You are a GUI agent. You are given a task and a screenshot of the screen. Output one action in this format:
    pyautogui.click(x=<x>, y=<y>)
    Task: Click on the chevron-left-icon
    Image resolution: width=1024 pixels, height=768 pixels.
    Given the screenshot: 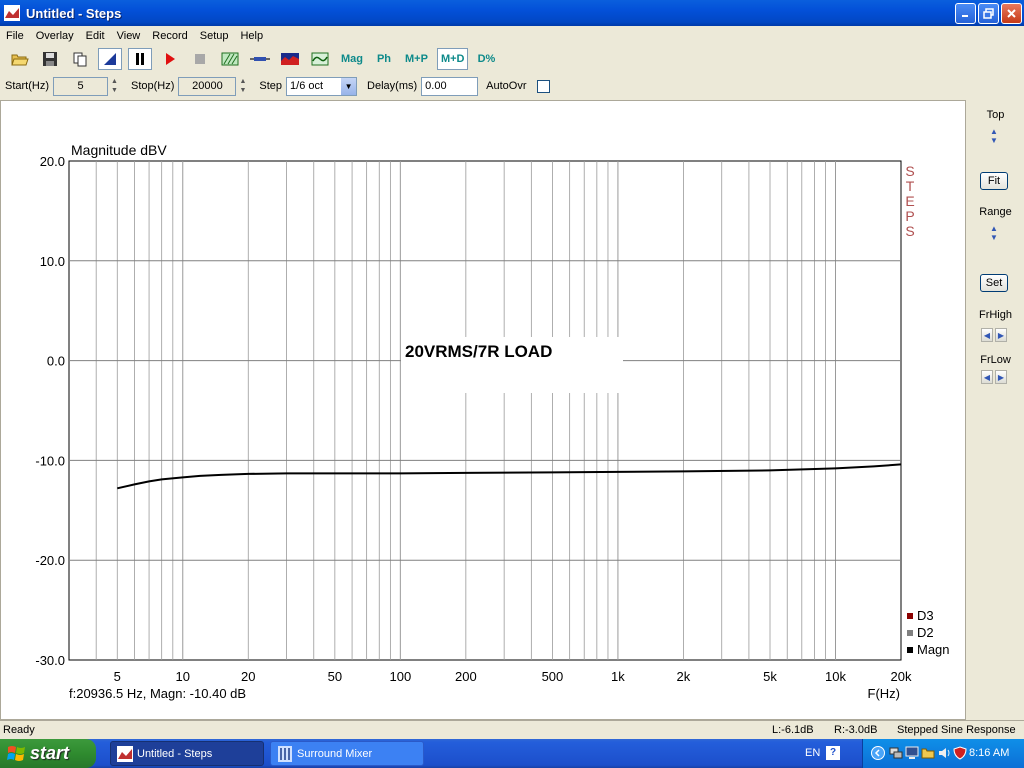 What is the action you would take?
    pyautogui.click(x=878, y=753)
    